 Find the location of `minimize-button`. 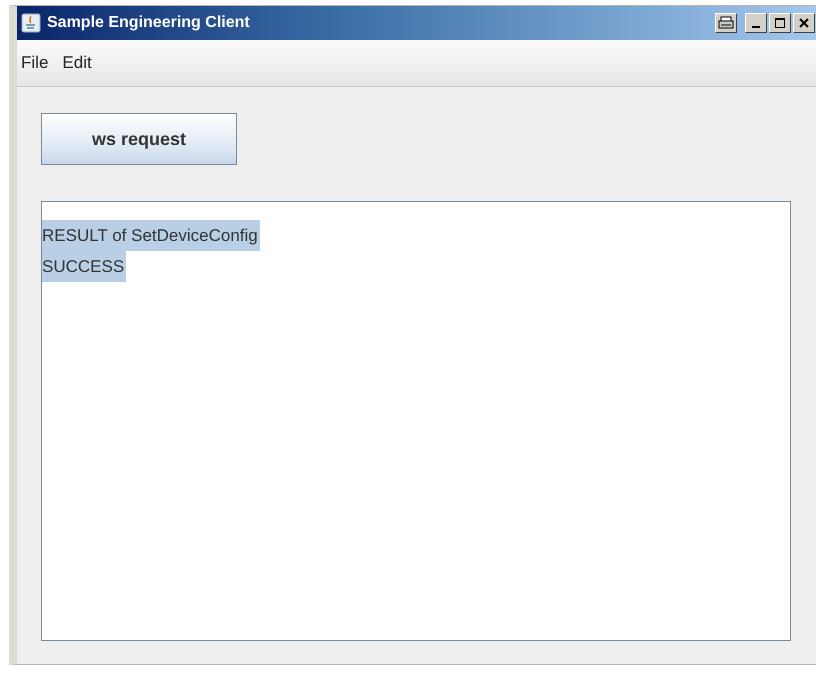

minimize-button is located at coordinates (756, 23).